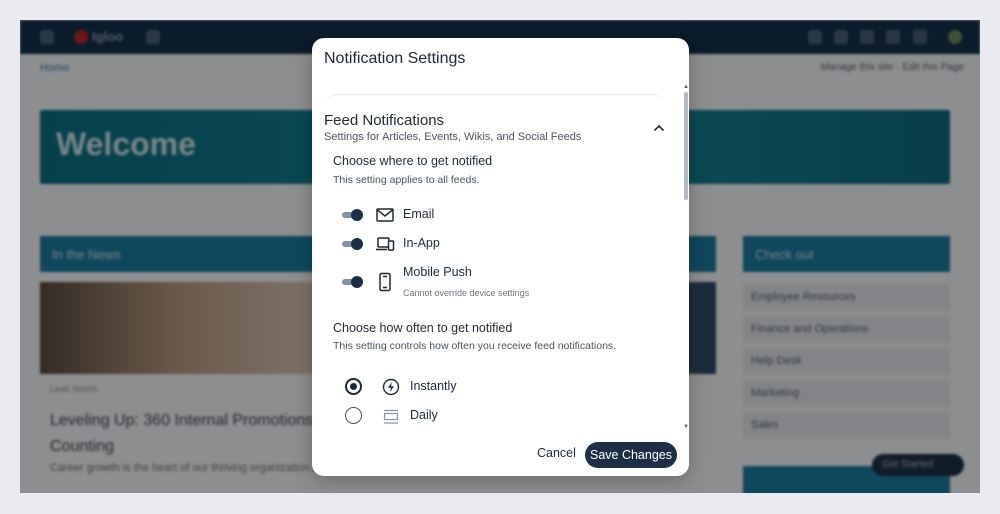 The height and width of the screenshot is (514, 1000). What do you see at coordinates (686, 427) in the screenshot?
I see `scroll-down-arrow-icon: ▼` at bounding box center [686, 427].